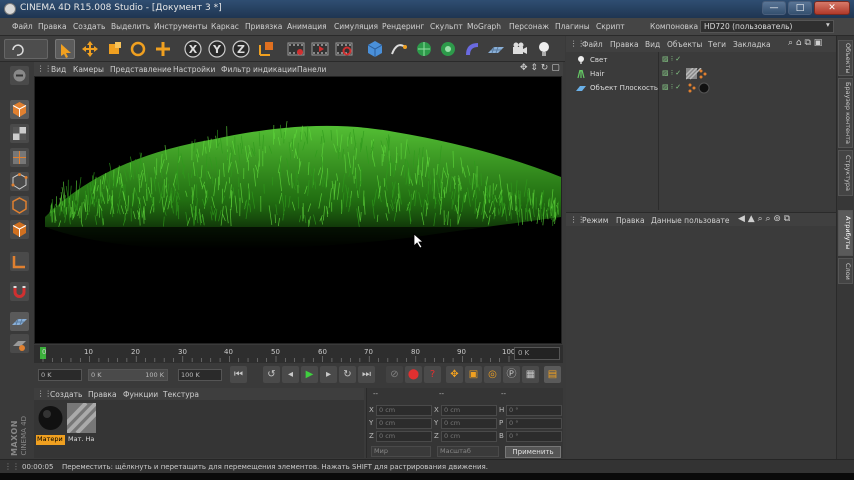 This screenshot has width=854, height=480. What do you see at coordinates (128, 375) in the screenshot?
I see `preview-range-slider: 0 K 100 K` at bounding box center [128, 375].